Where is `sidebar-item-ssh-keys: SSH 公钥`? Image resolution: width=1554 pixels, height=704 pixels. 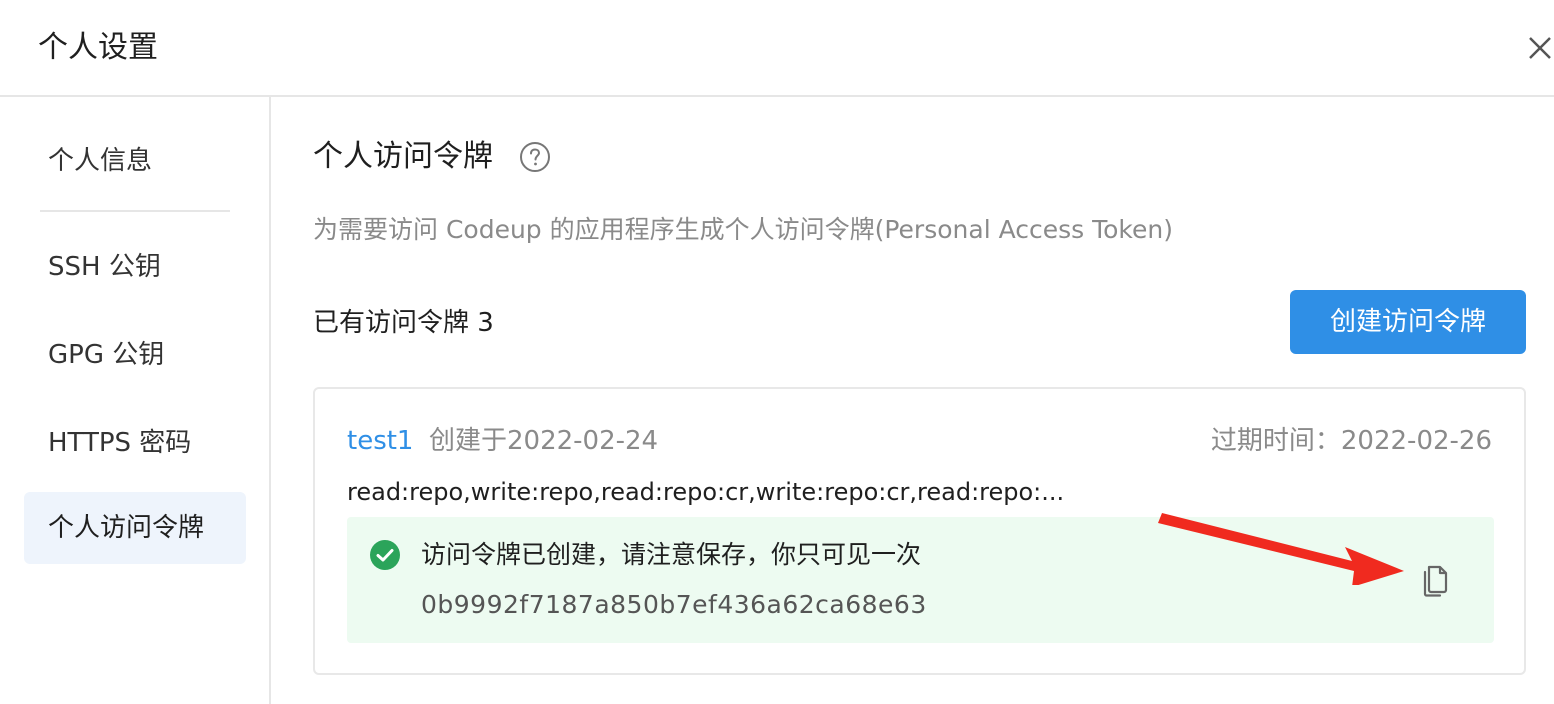
sidebar-item-ssh-keys: SSH 公钥 is located at coordinates (135, 267).